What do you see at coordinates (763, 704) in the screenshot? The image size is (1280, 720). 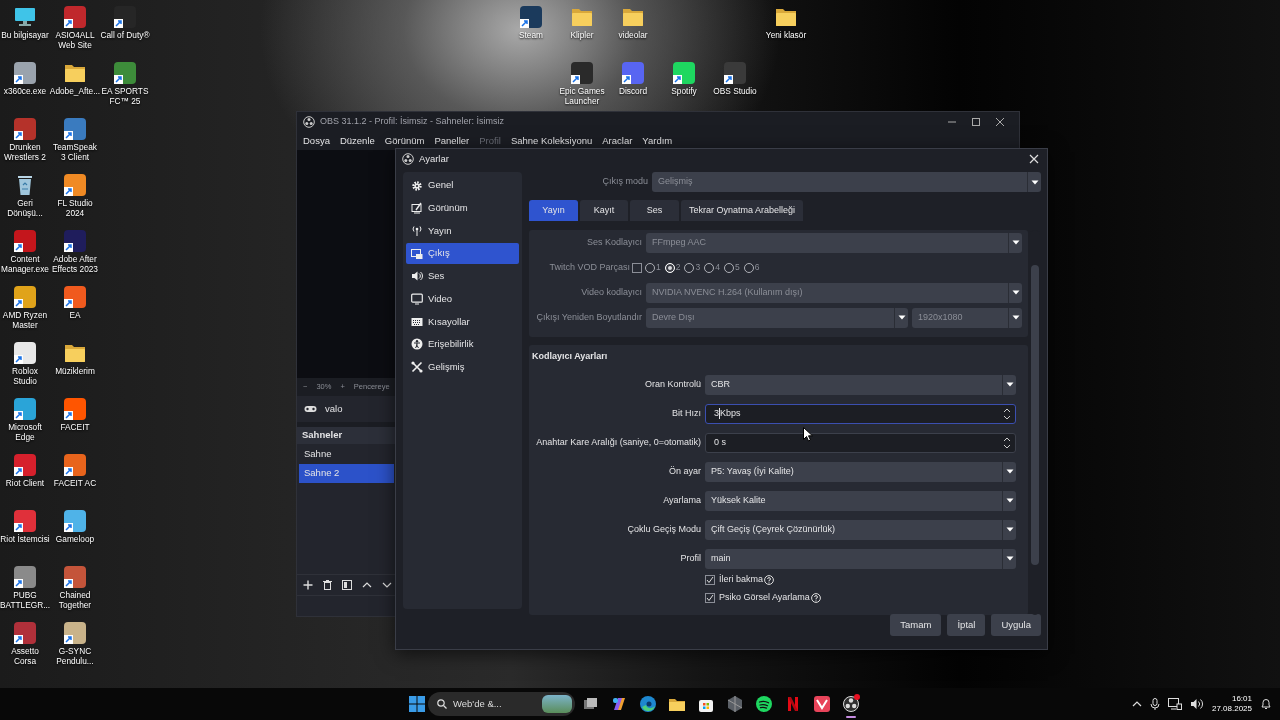 I see `music-app-icon` at bounding box center [763, 704].